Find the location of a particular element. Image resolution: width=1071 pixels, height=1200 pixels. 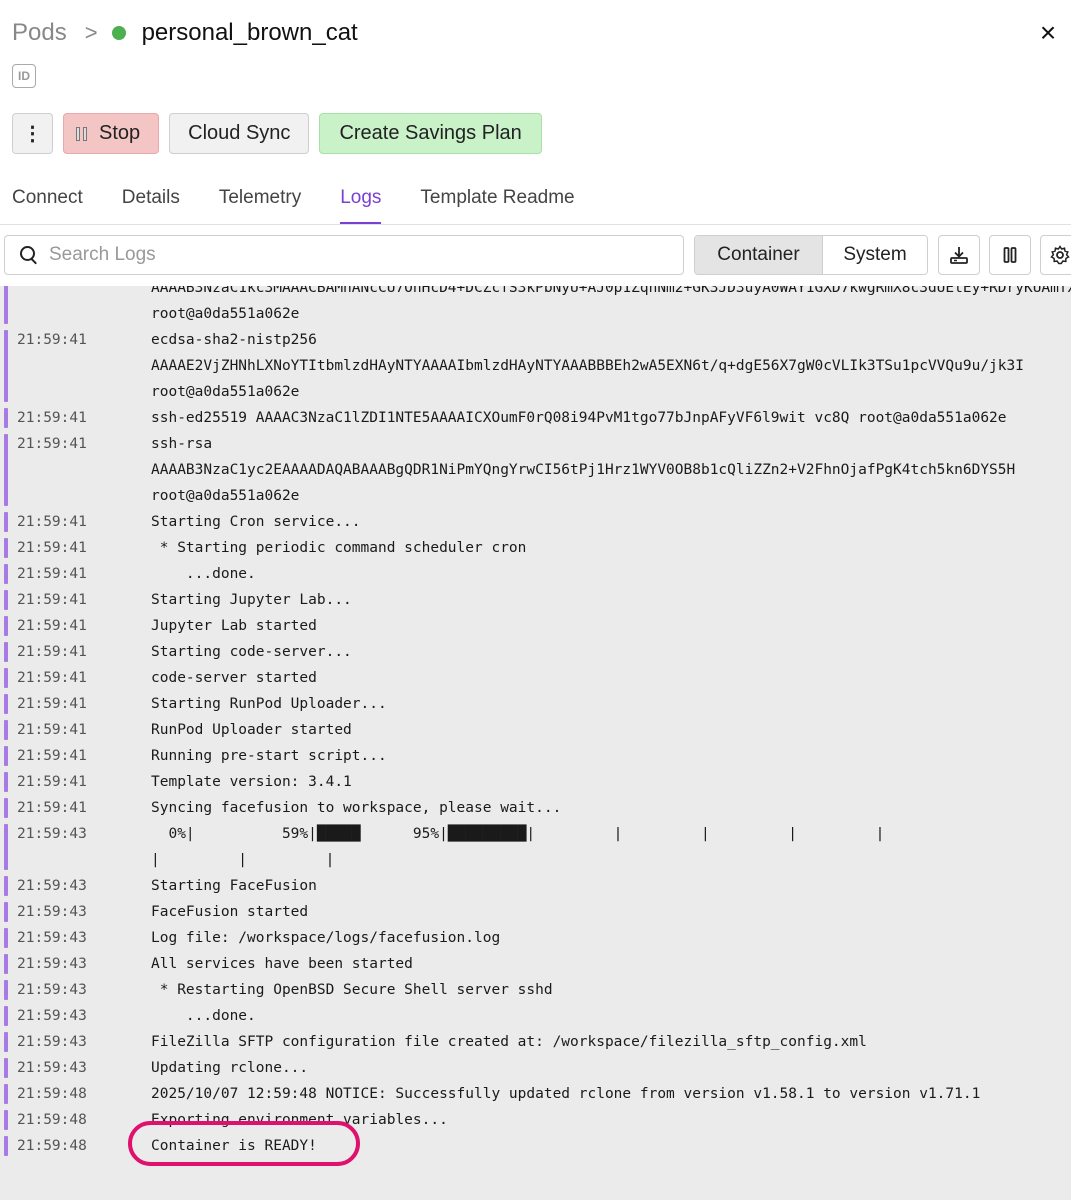

log-source-toggle: Container System is located at coordinates (811, 255).